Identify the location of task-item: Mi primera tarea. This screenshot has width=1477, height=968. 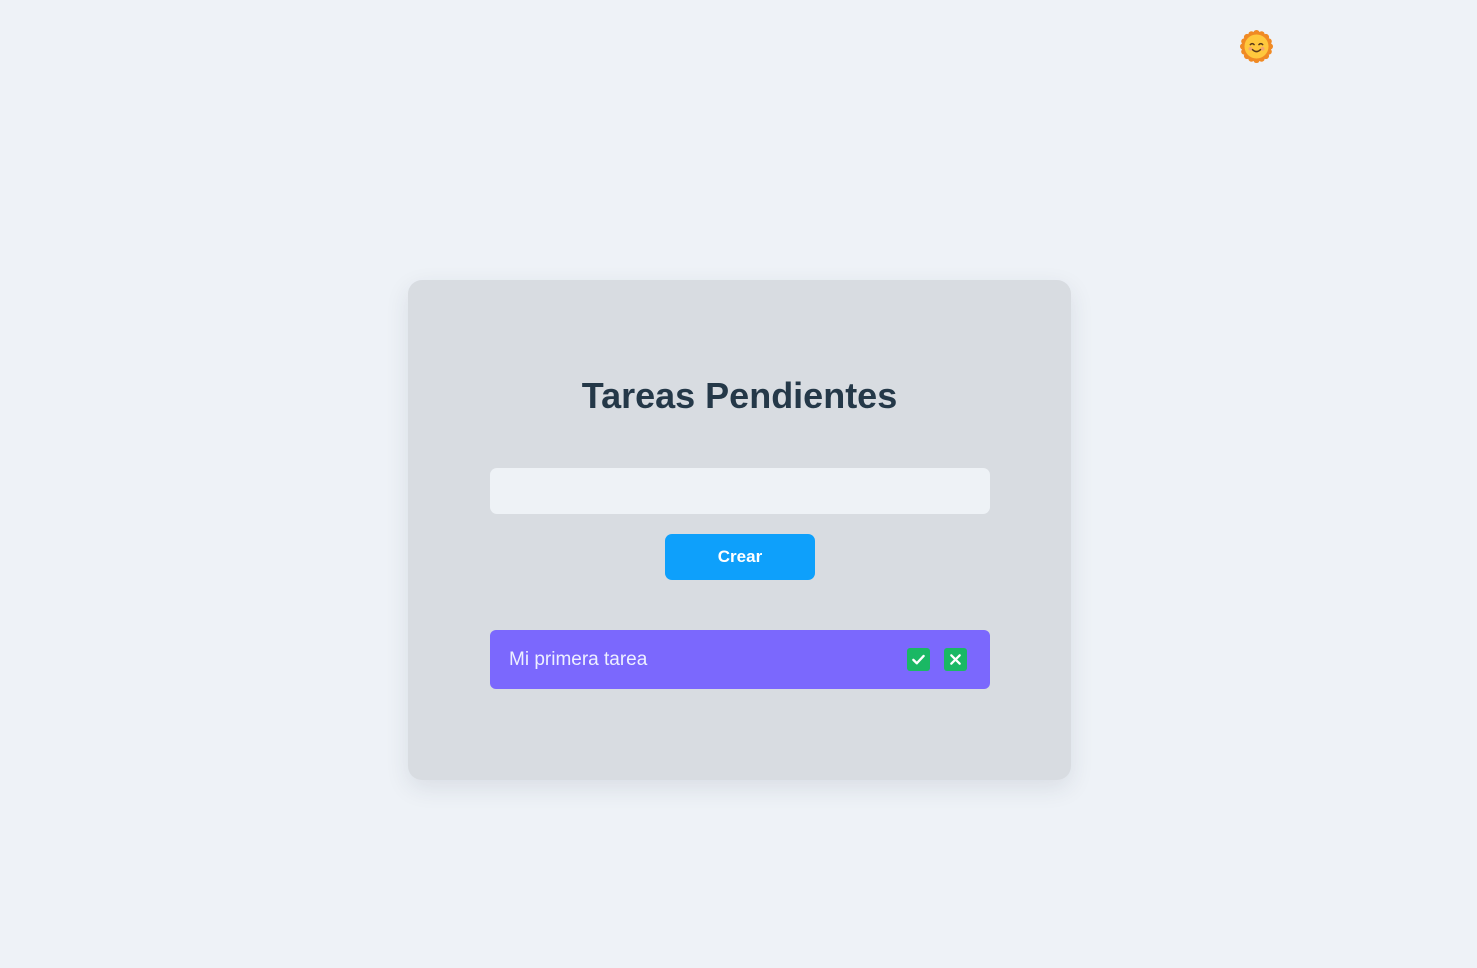
(740, 659).